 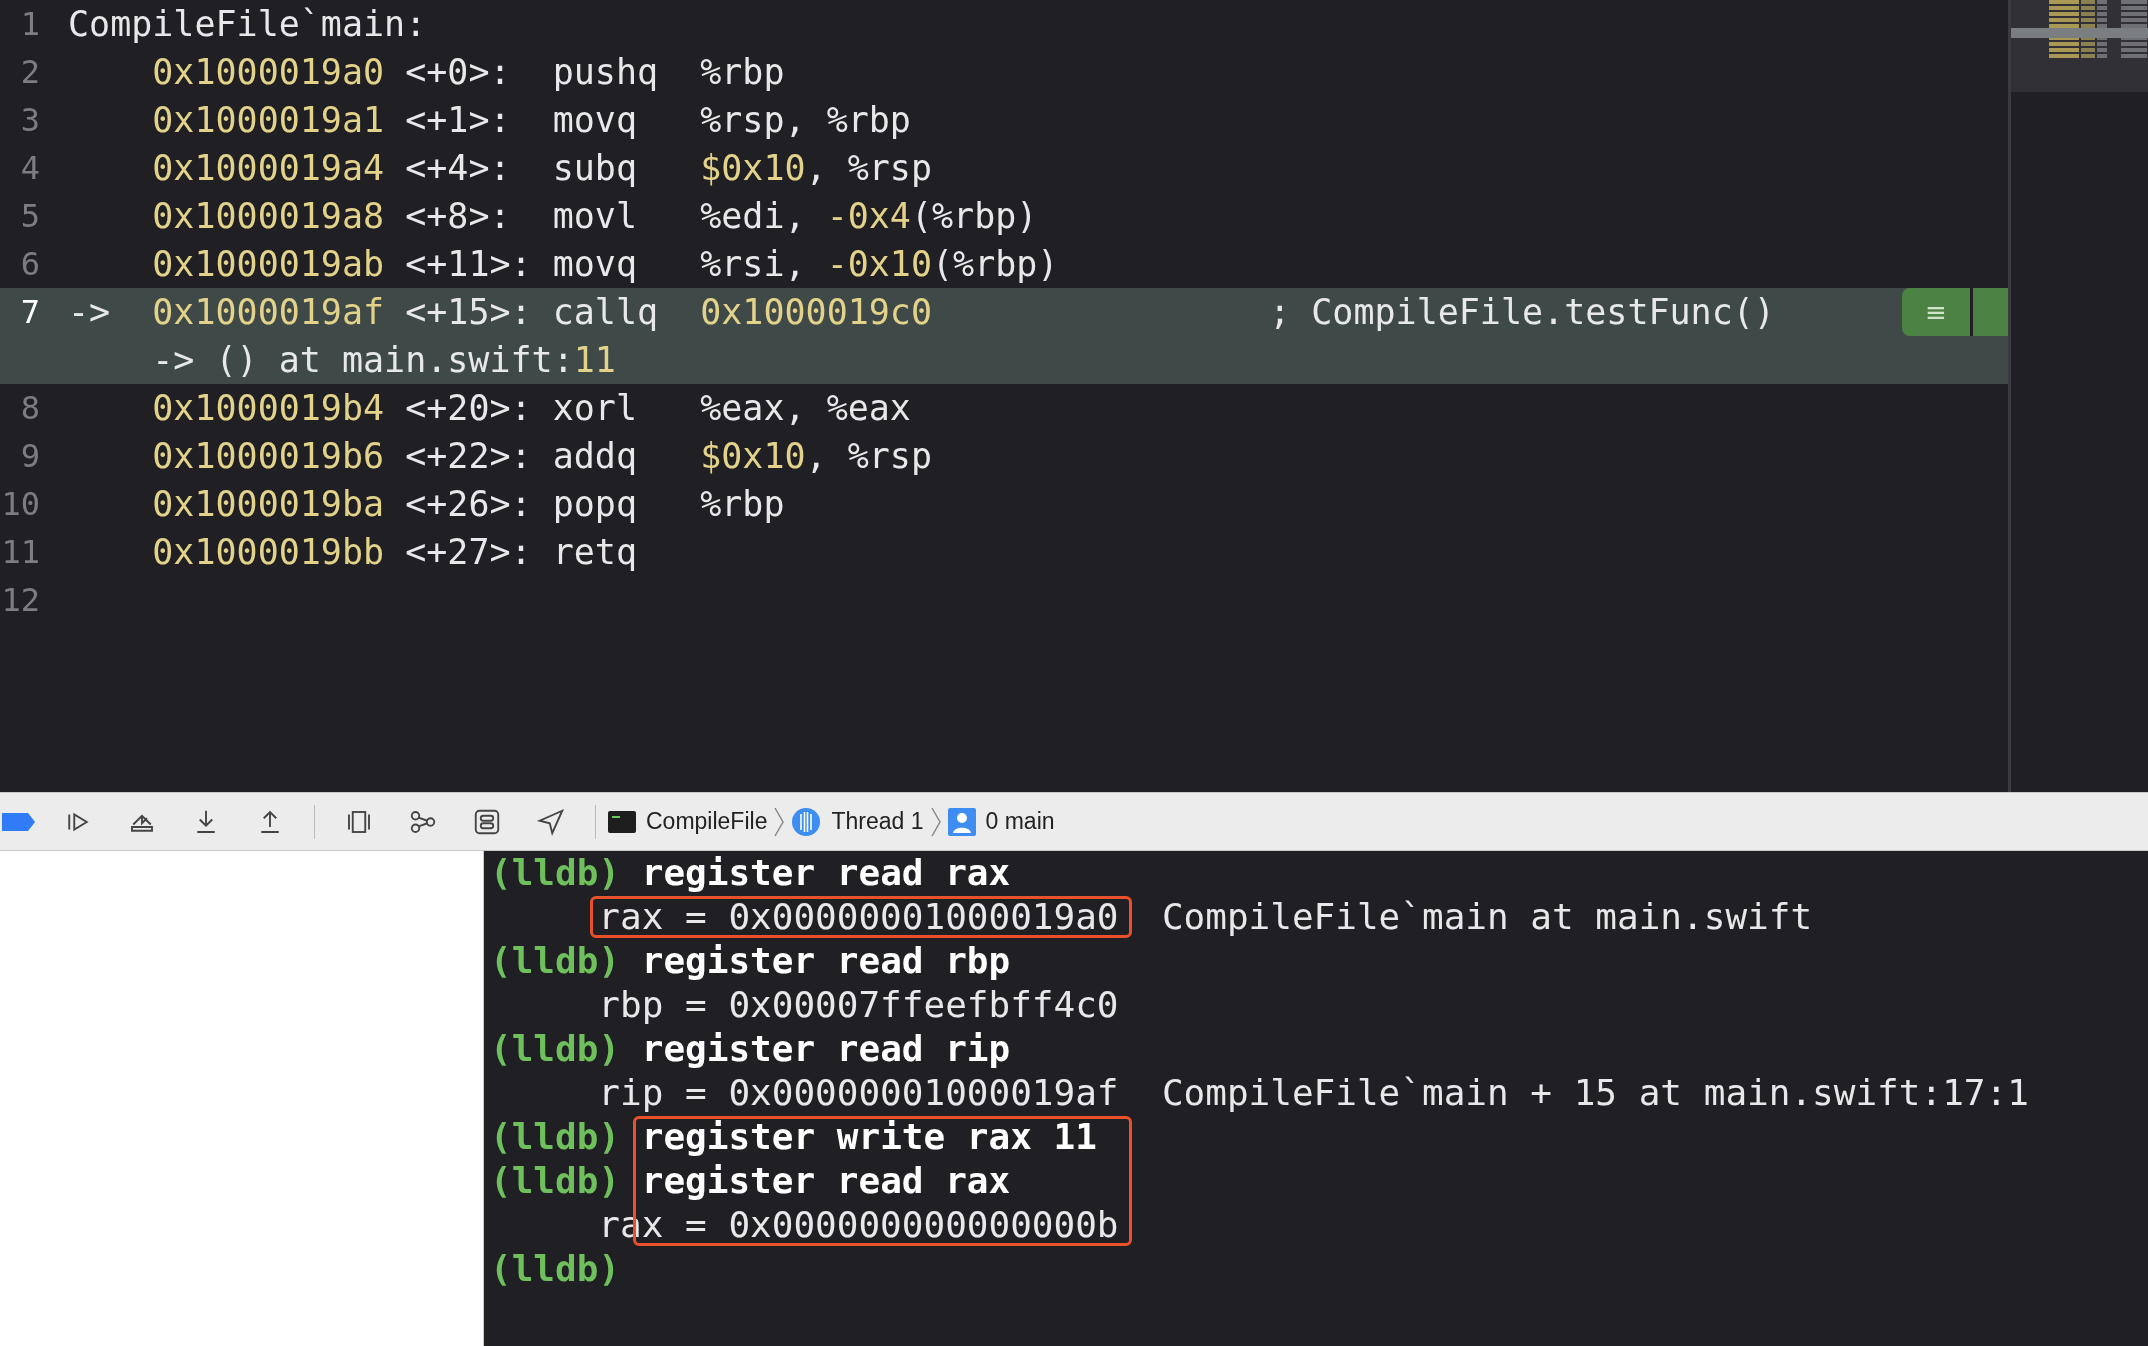 What do you see at coordinates (29, 168) in the screenshot?
I see `line-number: 4` at bounding box center [29, 168].